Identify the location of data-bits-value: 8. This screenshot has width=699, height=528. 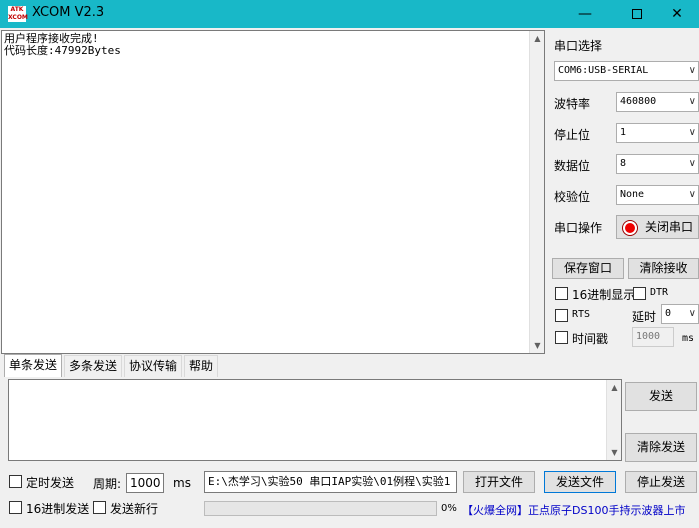
(623, 163).